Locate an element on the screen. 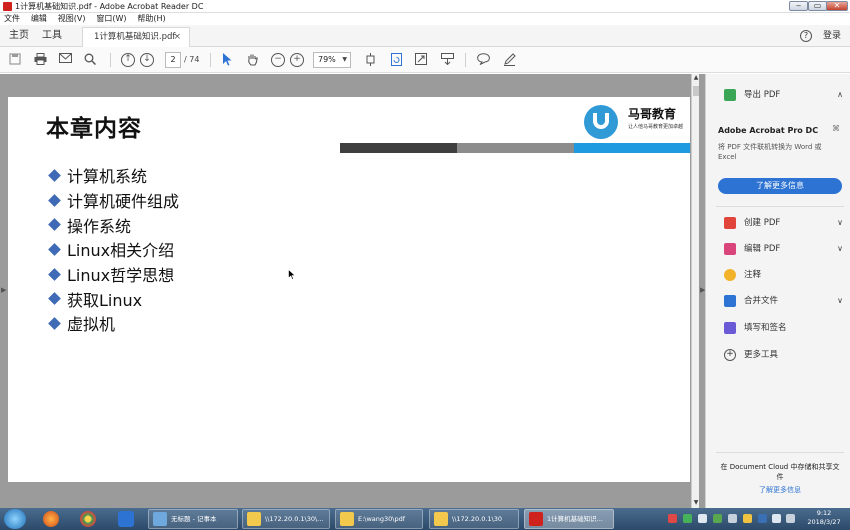 Image resolution: width=850 pixels, height=530 pixels. combine-files-tool: 合并文件 ∨ is located at coordinates (786, 301).